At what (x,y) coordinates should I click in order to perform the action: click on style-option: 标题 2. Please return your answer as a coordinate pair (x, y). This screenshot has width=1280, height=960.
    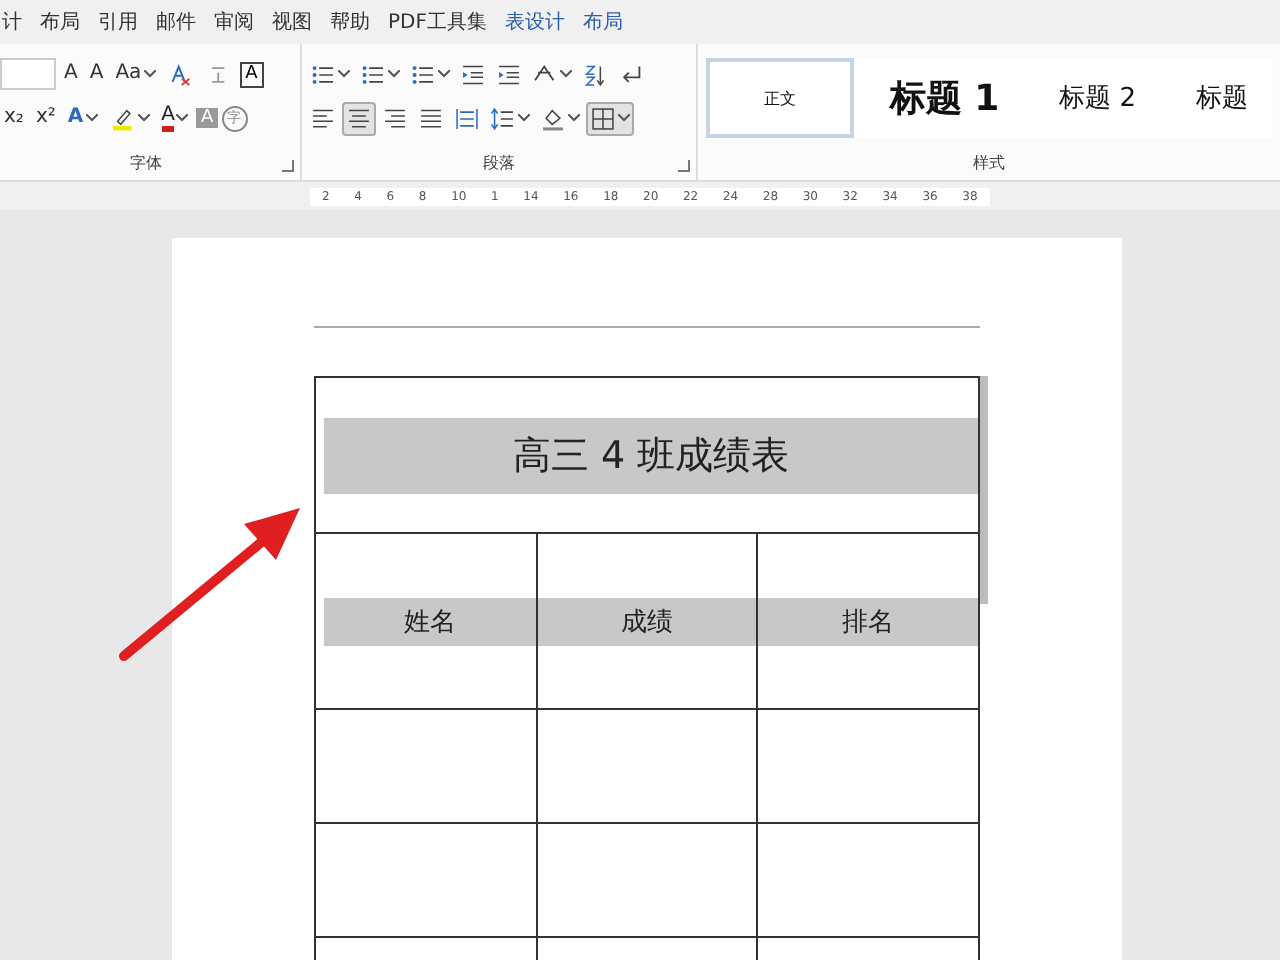
    Looking at the image, I should click on (1097, 98).